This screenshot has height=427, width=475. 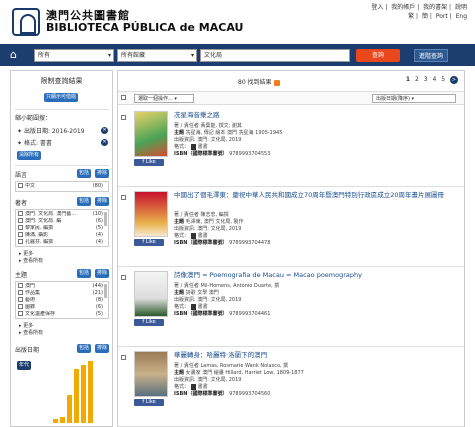 I want to click on result-isbn: ISBN（國際標準書號） 9789993704478, so click(x=222, y=243).